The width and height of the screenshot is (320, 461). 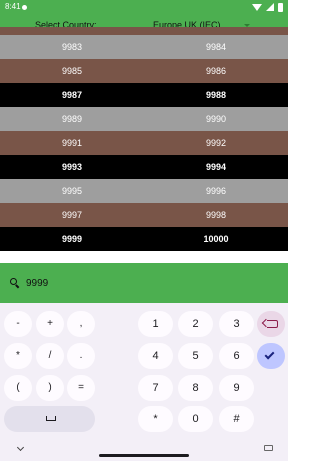 I want to click on backspace-icon, so click(x=272, y=324).